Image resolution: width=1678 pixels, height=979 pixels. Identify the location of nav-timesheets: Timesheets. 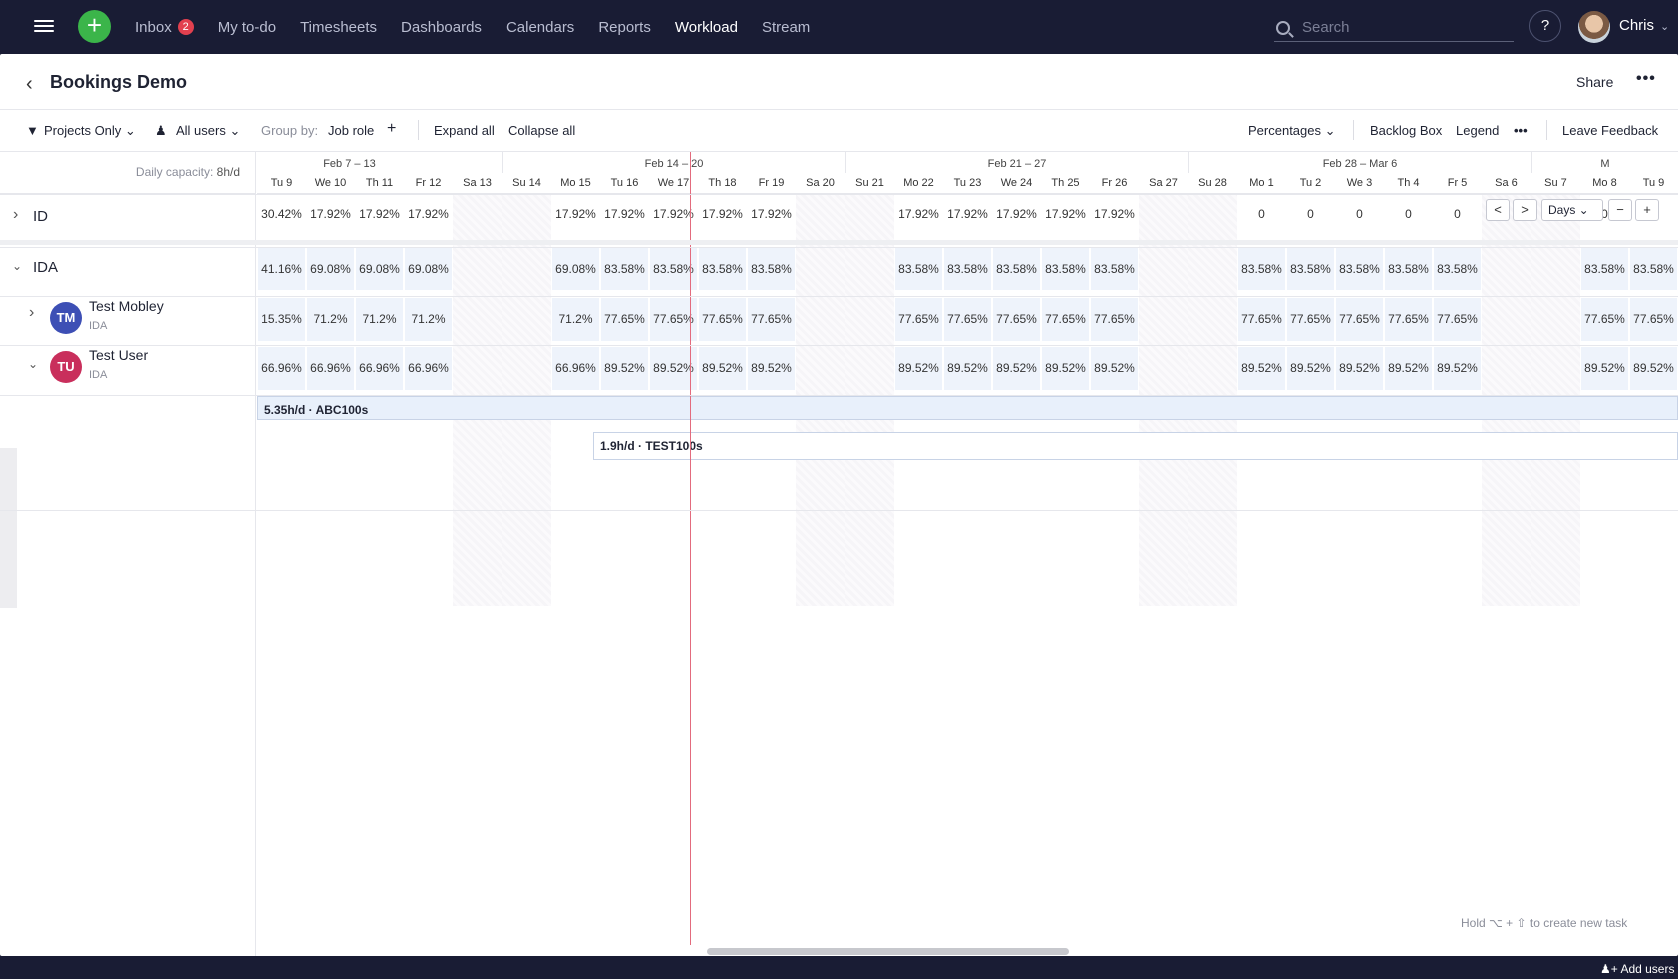
(338, 27).